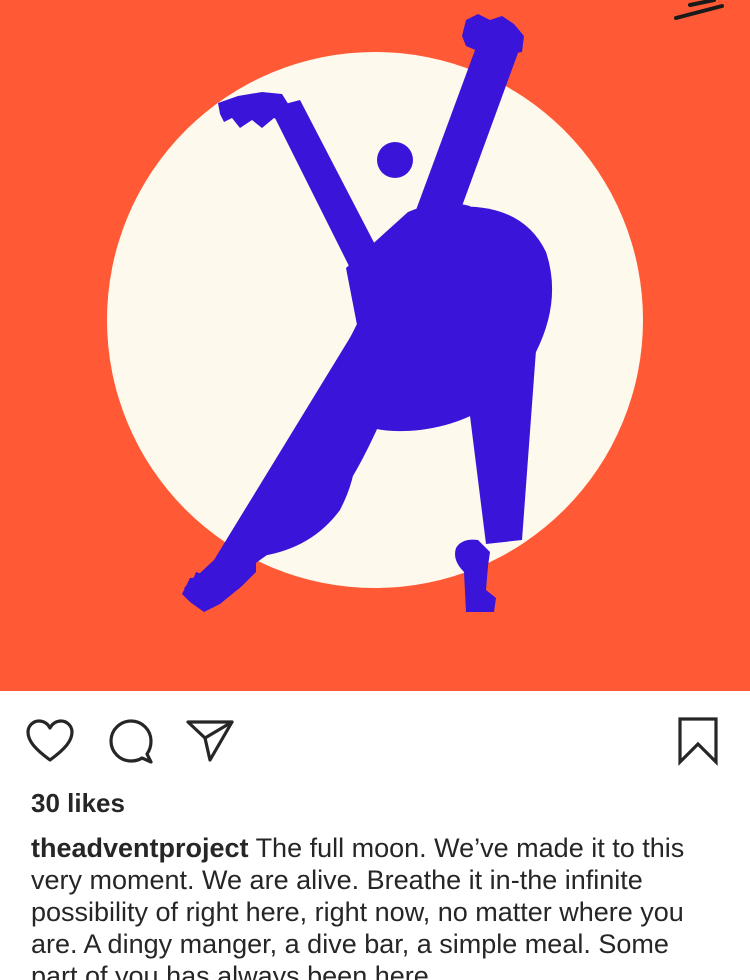 Image resolution: width=750 pixels, height=980 pixels. I want to click on comment-bubble-icon, so click(131, 741).